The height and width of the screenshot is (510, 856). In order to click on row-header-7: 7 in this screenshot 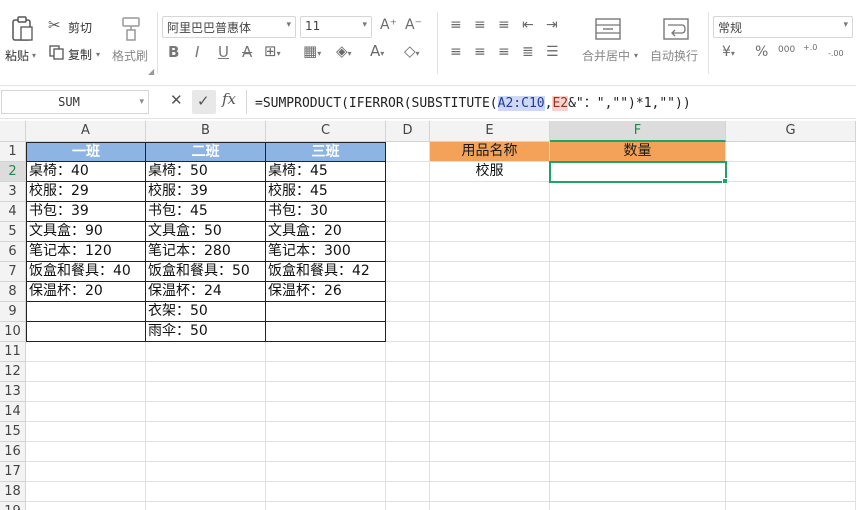, I will do `click(13, 272)`.